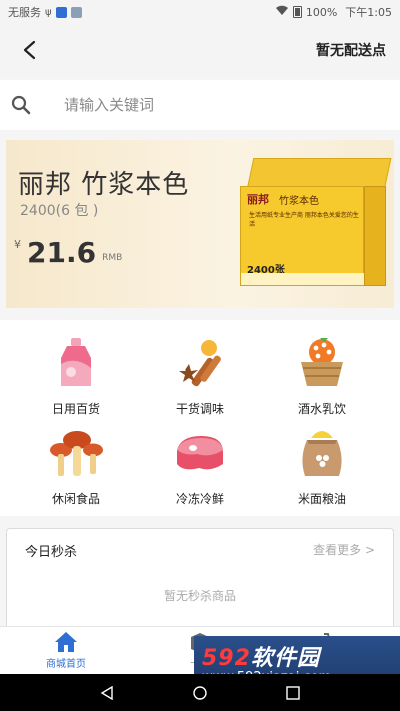  I want to click on category-drinks: 酒水乳饮, so click(322, 377).